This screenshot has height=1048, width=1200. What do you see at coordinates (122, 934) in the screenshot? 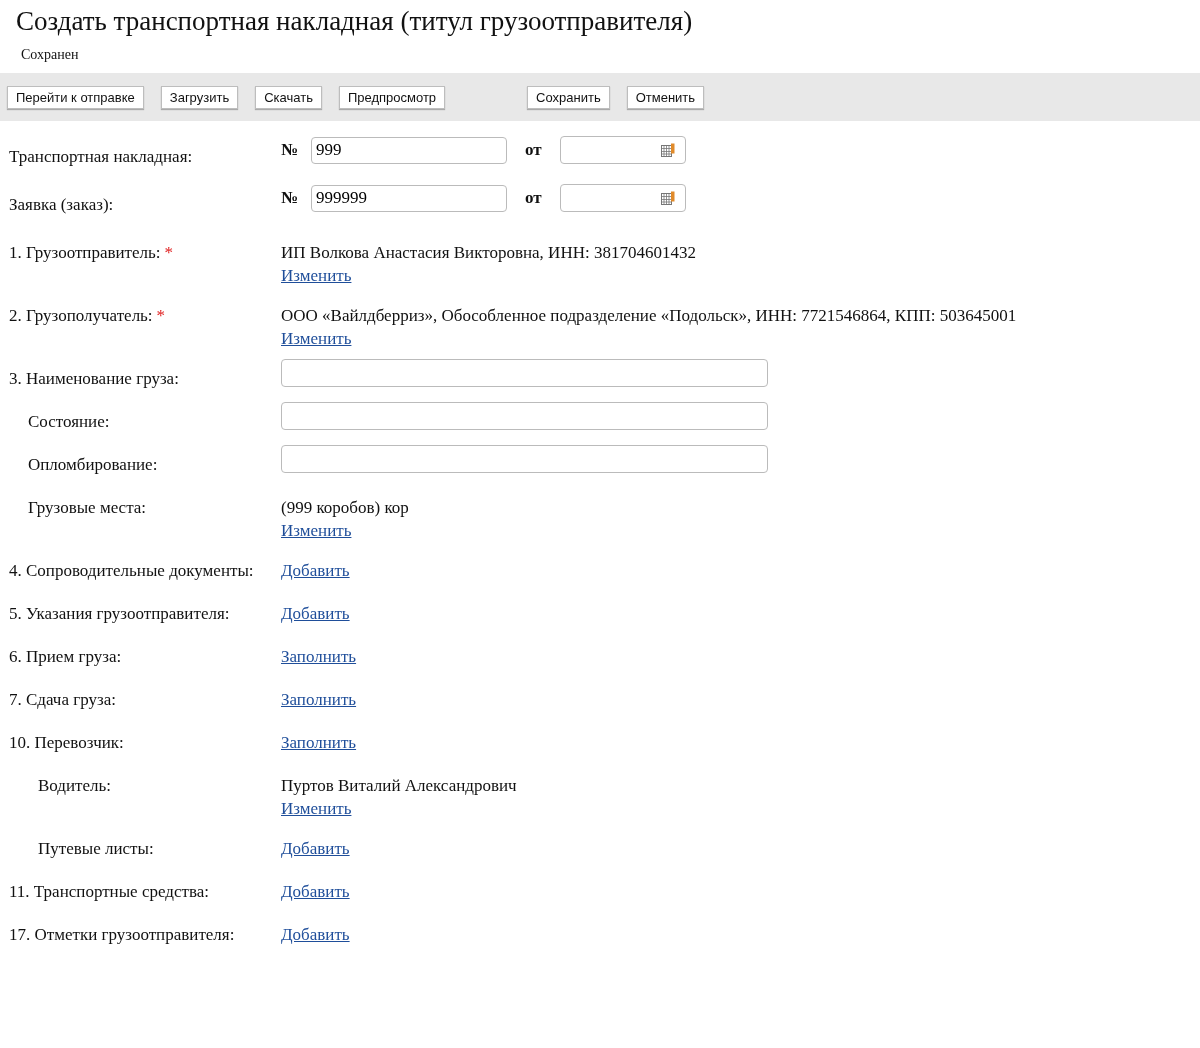
I see `field-label: 17. Отметки грузоотправителя:` at bounding box center [122, 934].